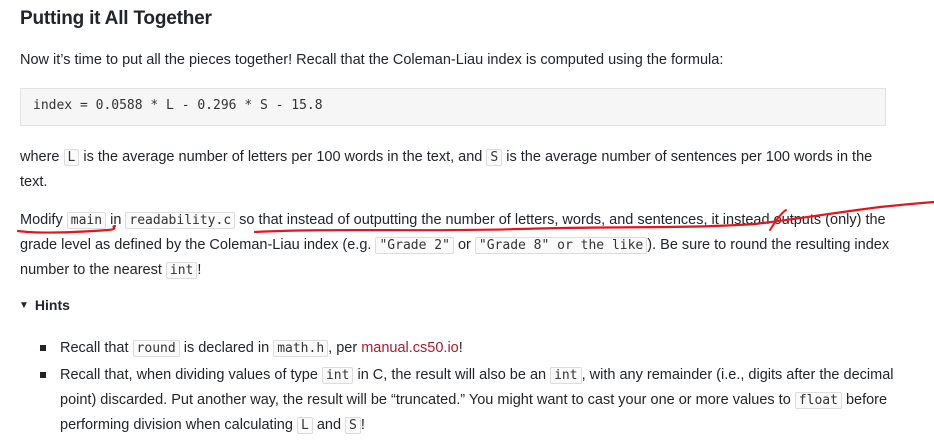  Describe the element at coordinates (52, 305) in the screenshot. I see `hints-label: Hints` at that location.